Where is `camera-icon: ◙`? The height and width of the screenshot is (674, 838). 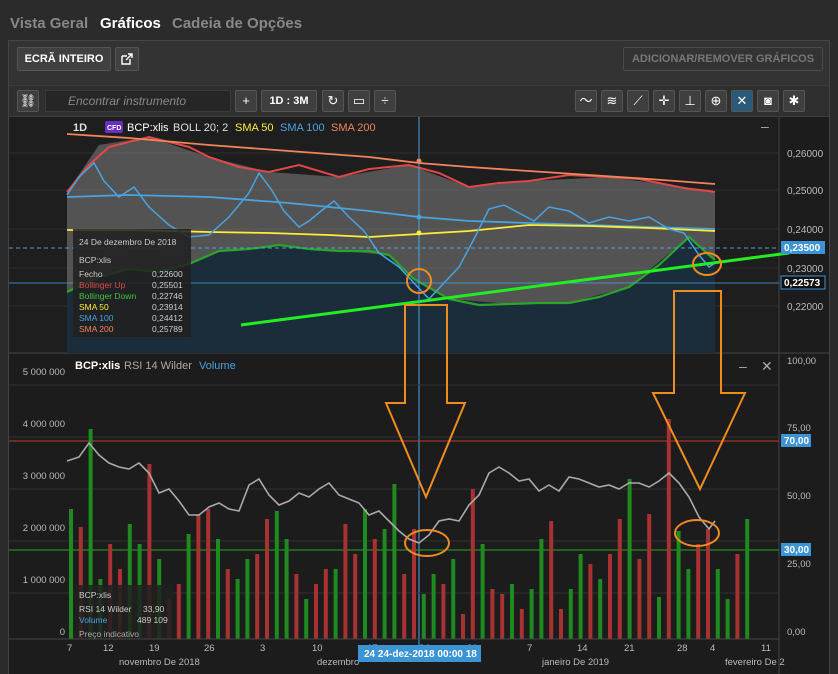
camera-icon: ◙ is located at coordinates (768, 101).